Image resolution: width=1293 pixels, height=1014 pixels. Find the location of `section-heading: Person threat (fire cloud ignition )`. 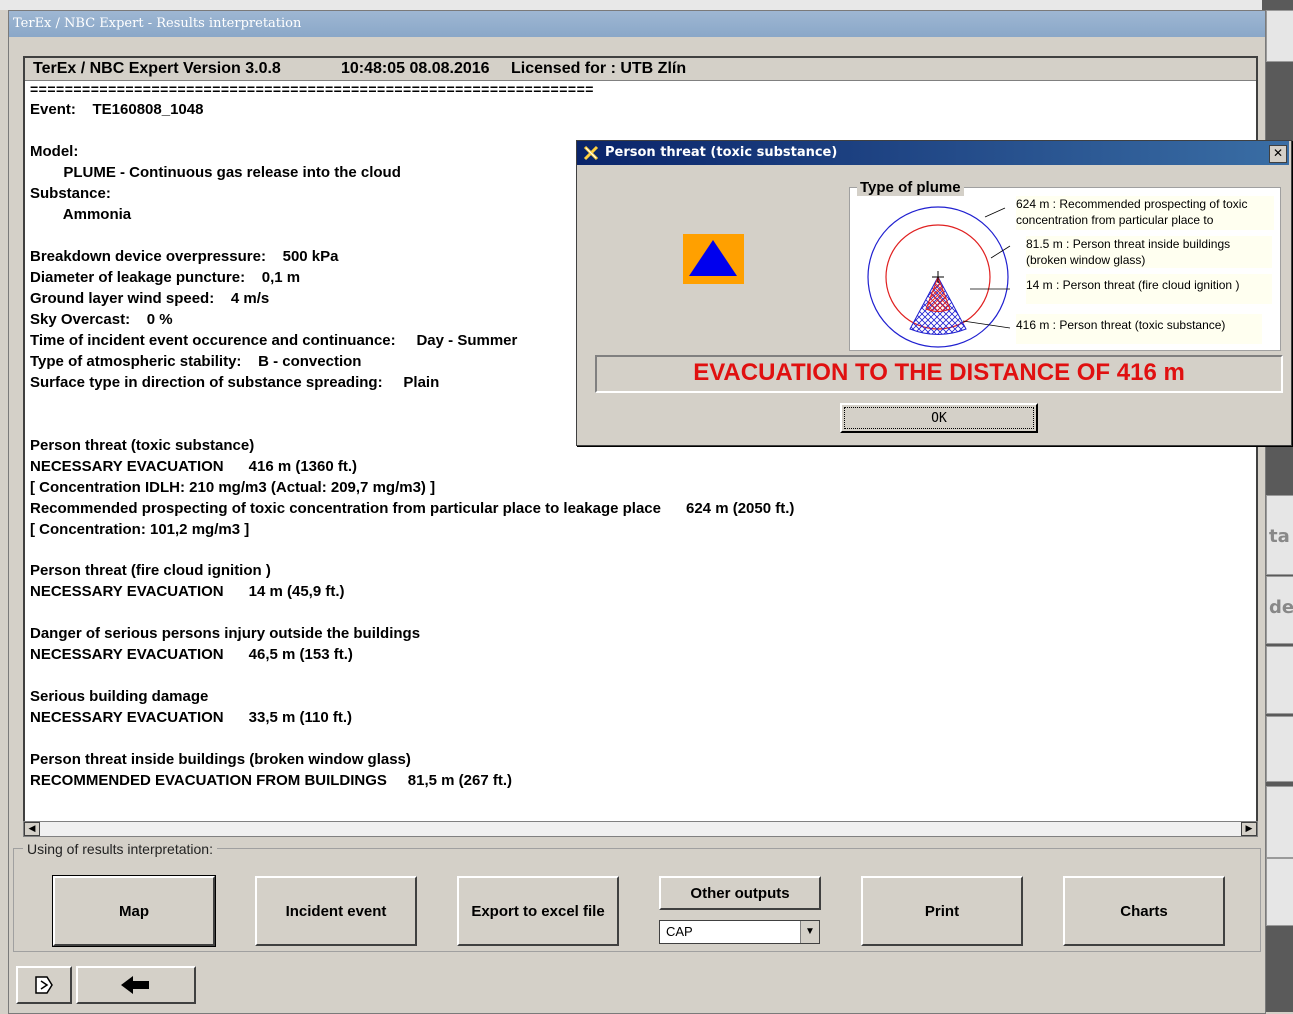

section-heading: Person threat (fire cloud ignition ) is located at coordinates (150, 570).